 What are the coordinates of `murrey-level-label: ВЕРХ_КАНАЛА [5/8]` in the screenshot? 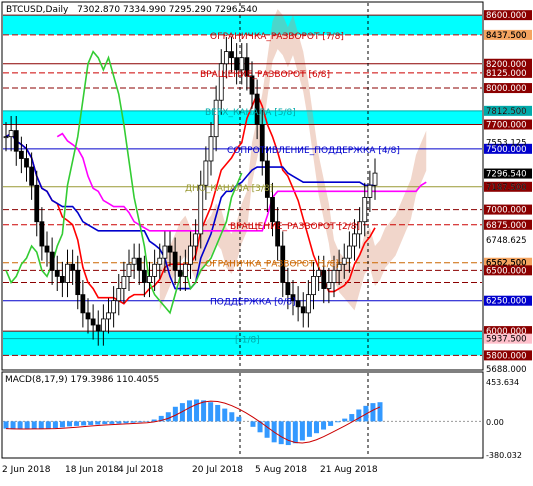 It's located at (250, 113).